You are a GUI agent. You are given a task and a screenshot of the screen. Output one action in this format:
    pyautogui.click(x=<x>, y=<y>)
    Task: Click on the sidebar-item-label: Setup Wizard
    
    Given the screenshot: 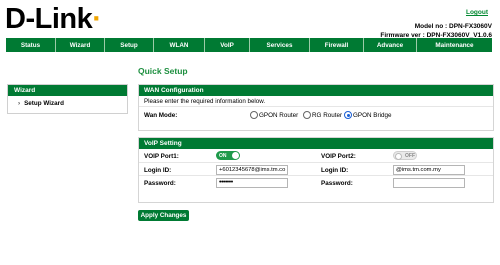 What is the action you would take?
    pyautogui.click(x=44, y=103)
    